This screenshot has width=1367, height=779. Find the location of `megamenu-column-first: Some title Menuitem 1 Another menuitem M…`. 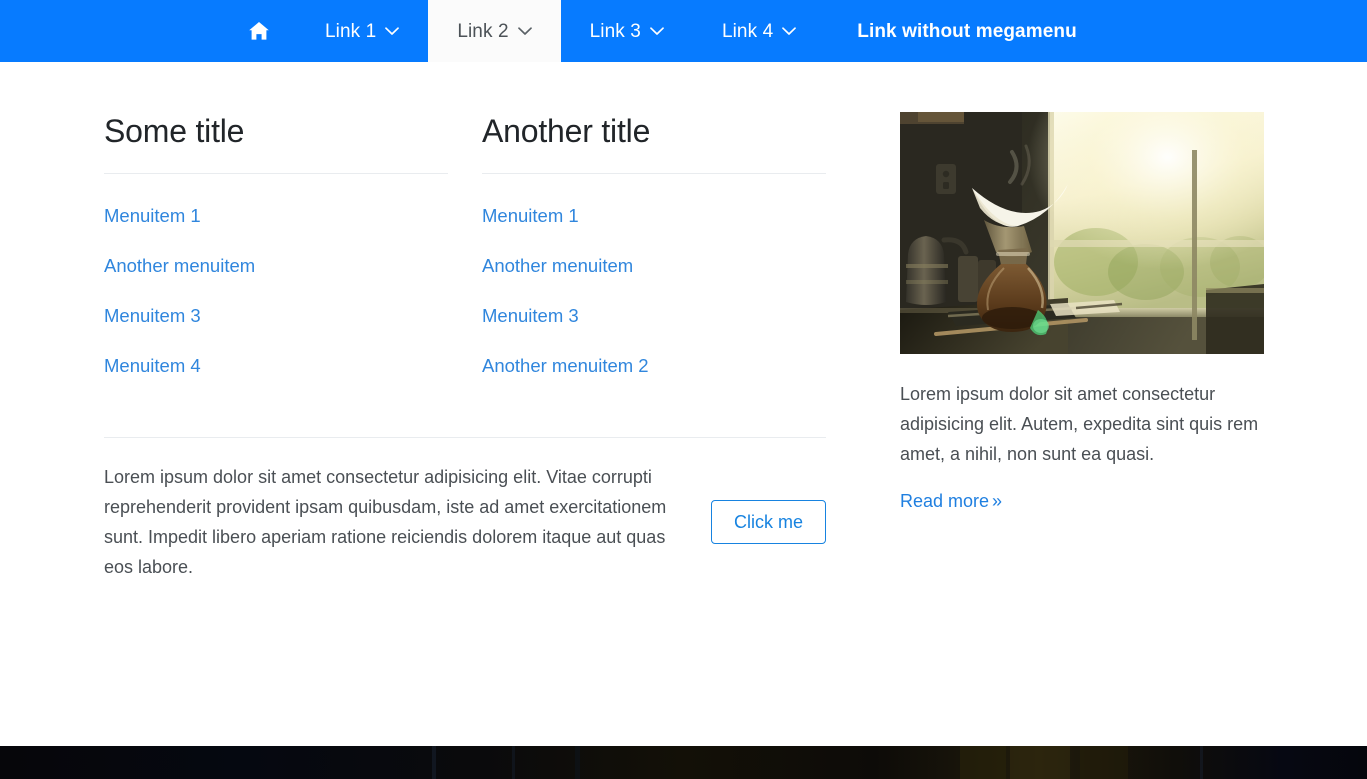

megamenu-column-first: Some title Menuitem 1 Another menuitem M… is located at coordinates (293, 219).